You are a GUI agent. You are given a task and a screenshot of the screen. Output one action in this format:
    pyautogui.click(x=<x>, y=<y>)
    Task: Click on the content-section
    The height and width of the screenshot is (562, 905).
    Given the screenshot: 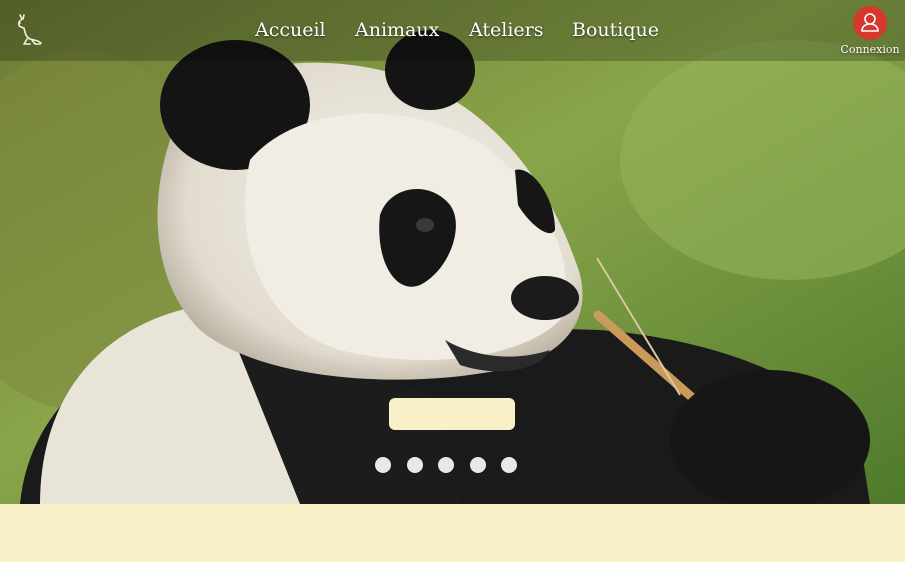 What is the action you would take?
    pyautogui.click(x=452, y=533)
    